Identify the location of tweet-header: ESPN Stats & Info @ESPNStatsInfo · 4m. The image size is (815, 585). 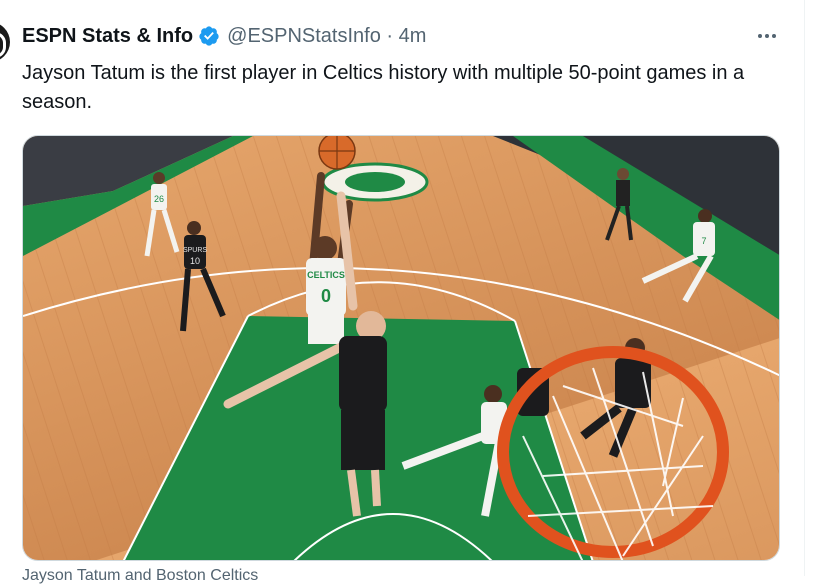
(224, 36).